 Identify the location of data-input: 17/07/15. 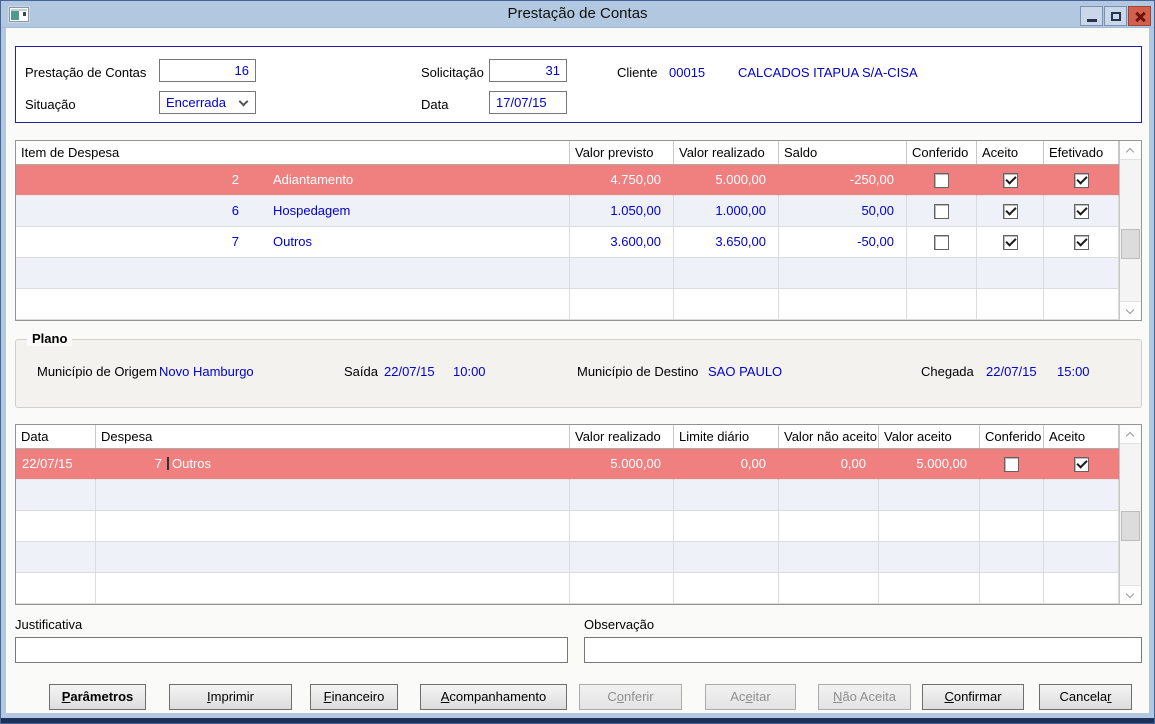
(528, 102).